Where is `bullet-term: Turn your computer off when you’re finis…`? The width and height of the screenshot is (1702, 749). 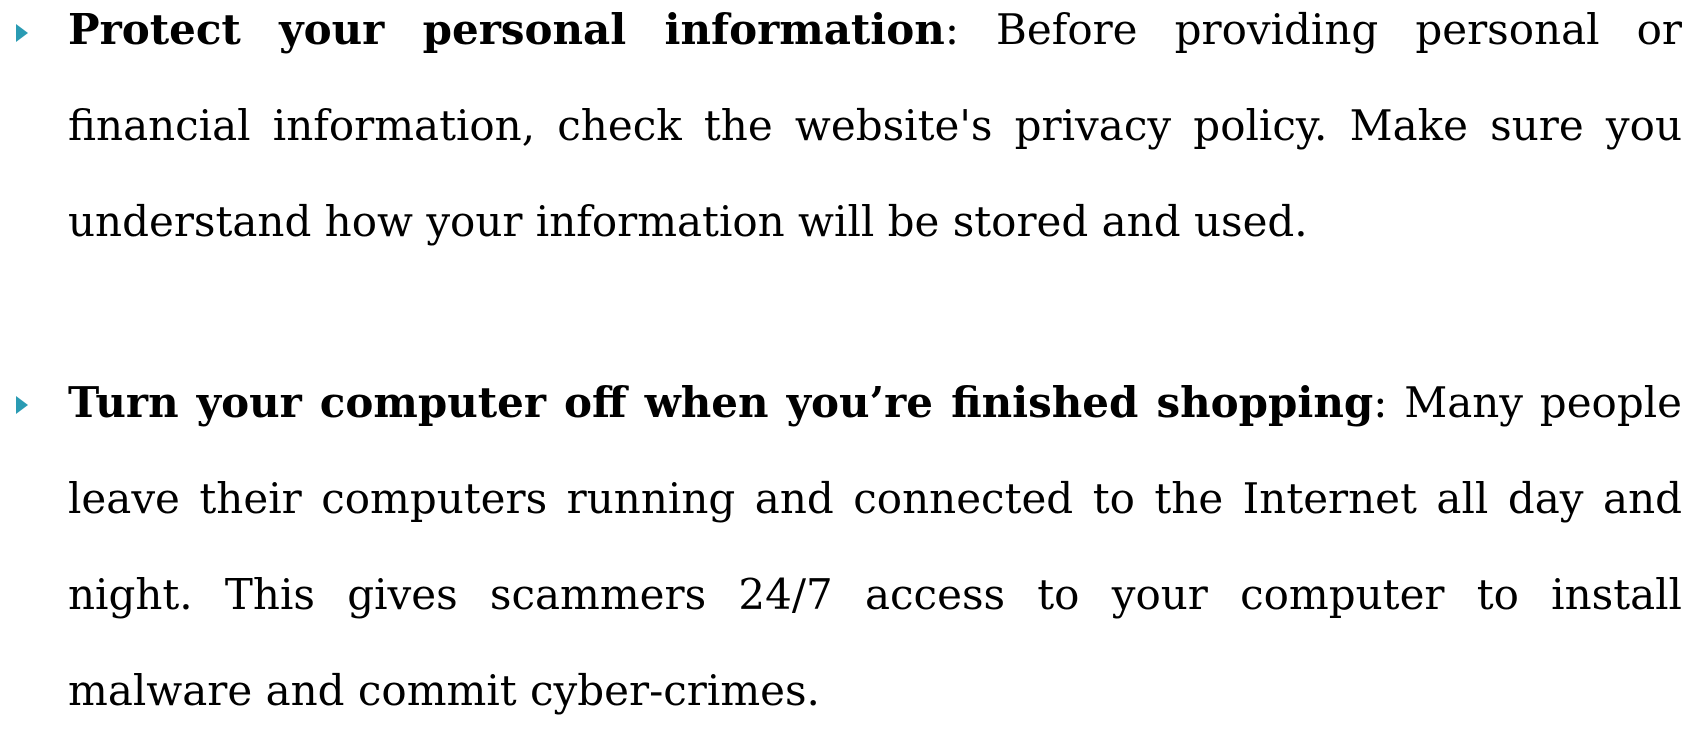 bullet-term: Turn your computer off when you’re finis… is located at coordinates (721, 402).